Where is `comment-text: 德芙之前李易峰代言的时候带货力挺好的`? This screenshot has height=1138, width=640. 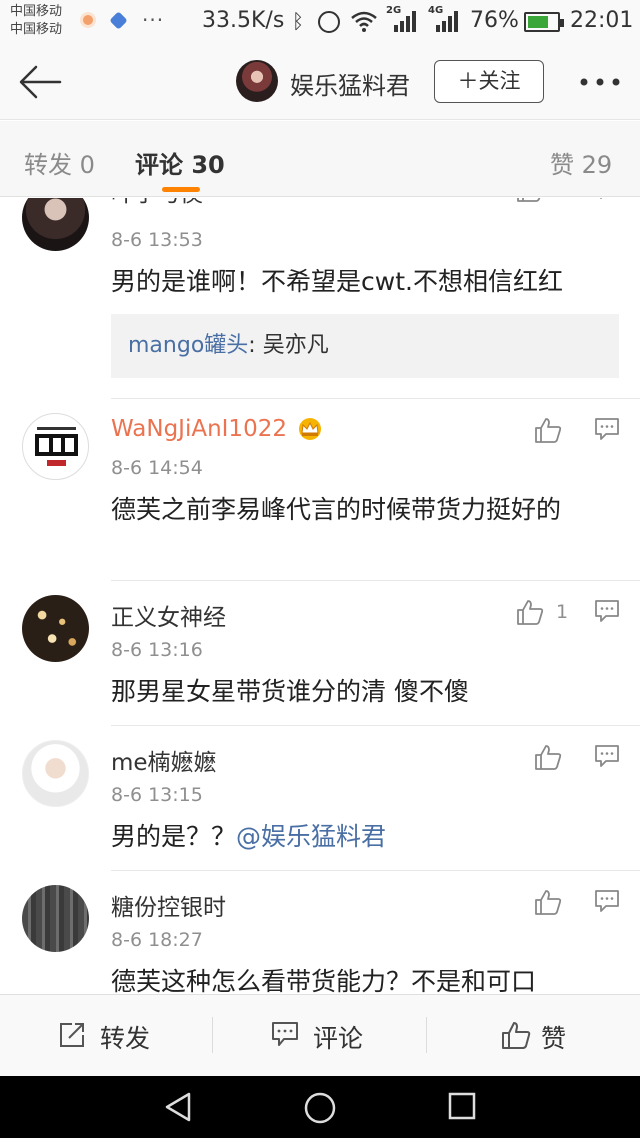
comment-text: 德芙之前李易峰代言的时候带货力挺好的 is located at coordinates (336, 509).